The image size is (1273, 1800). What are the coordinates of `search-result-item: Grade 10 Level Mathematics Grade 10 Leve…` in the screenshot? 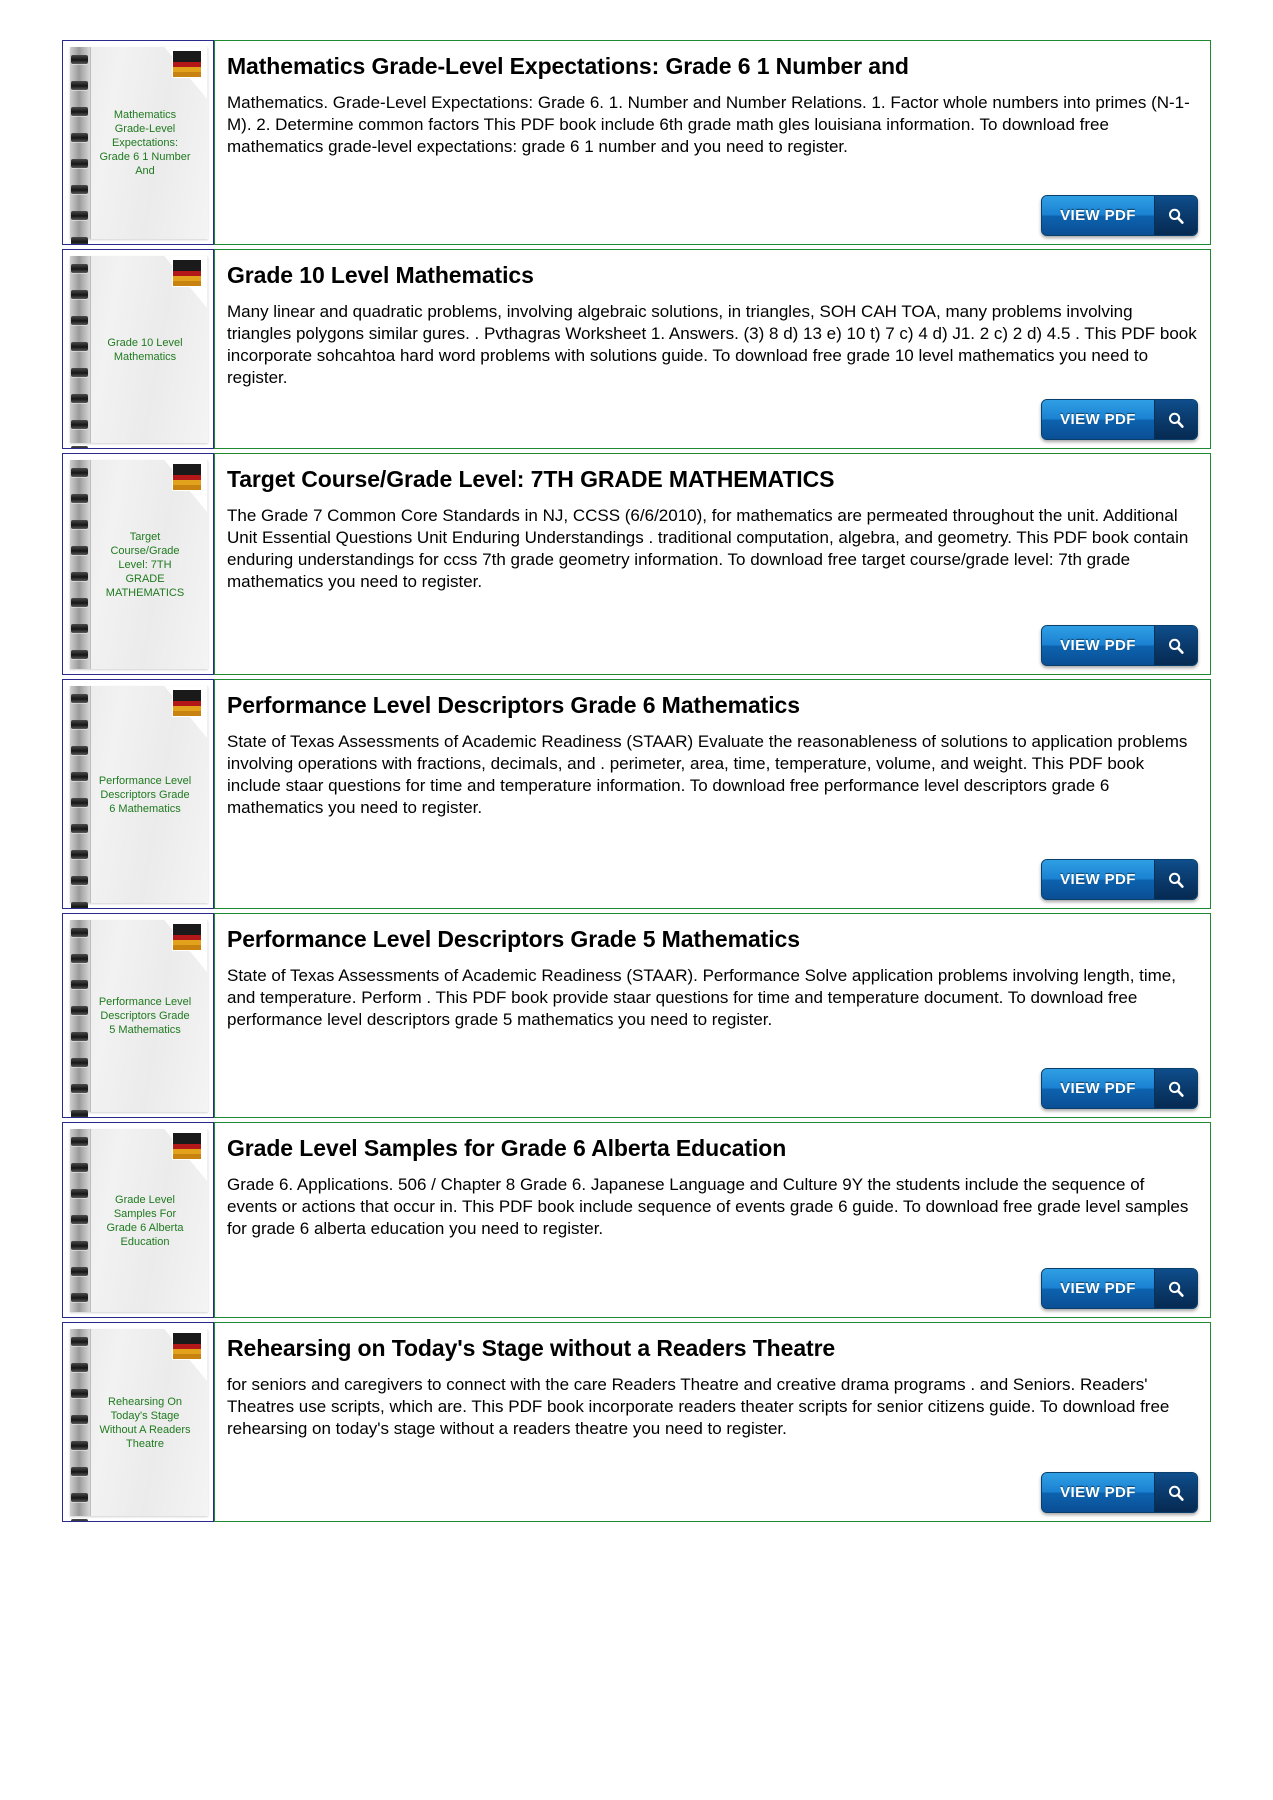 It's located at (636, 349).